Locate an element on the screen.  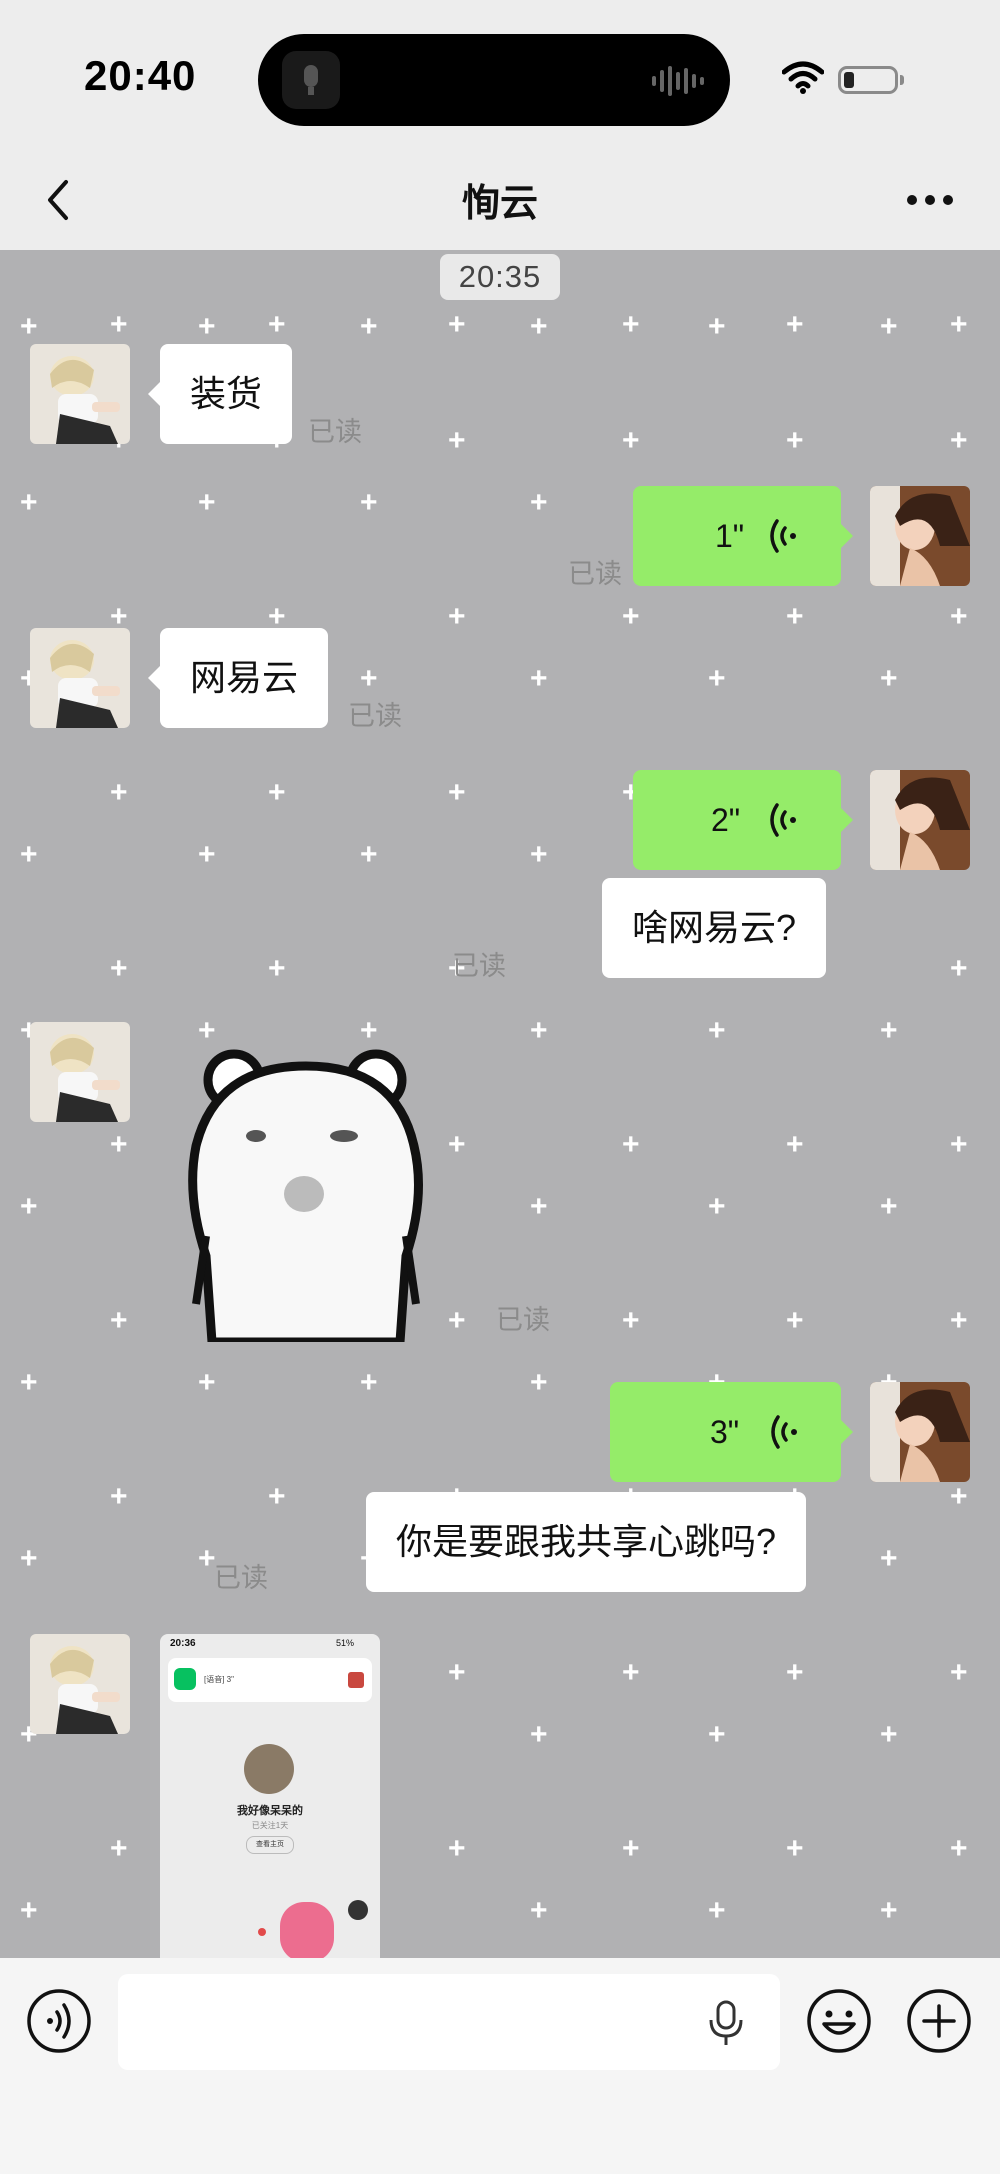
message-timestamp: 20:35 is located at coordinates (500, 277).